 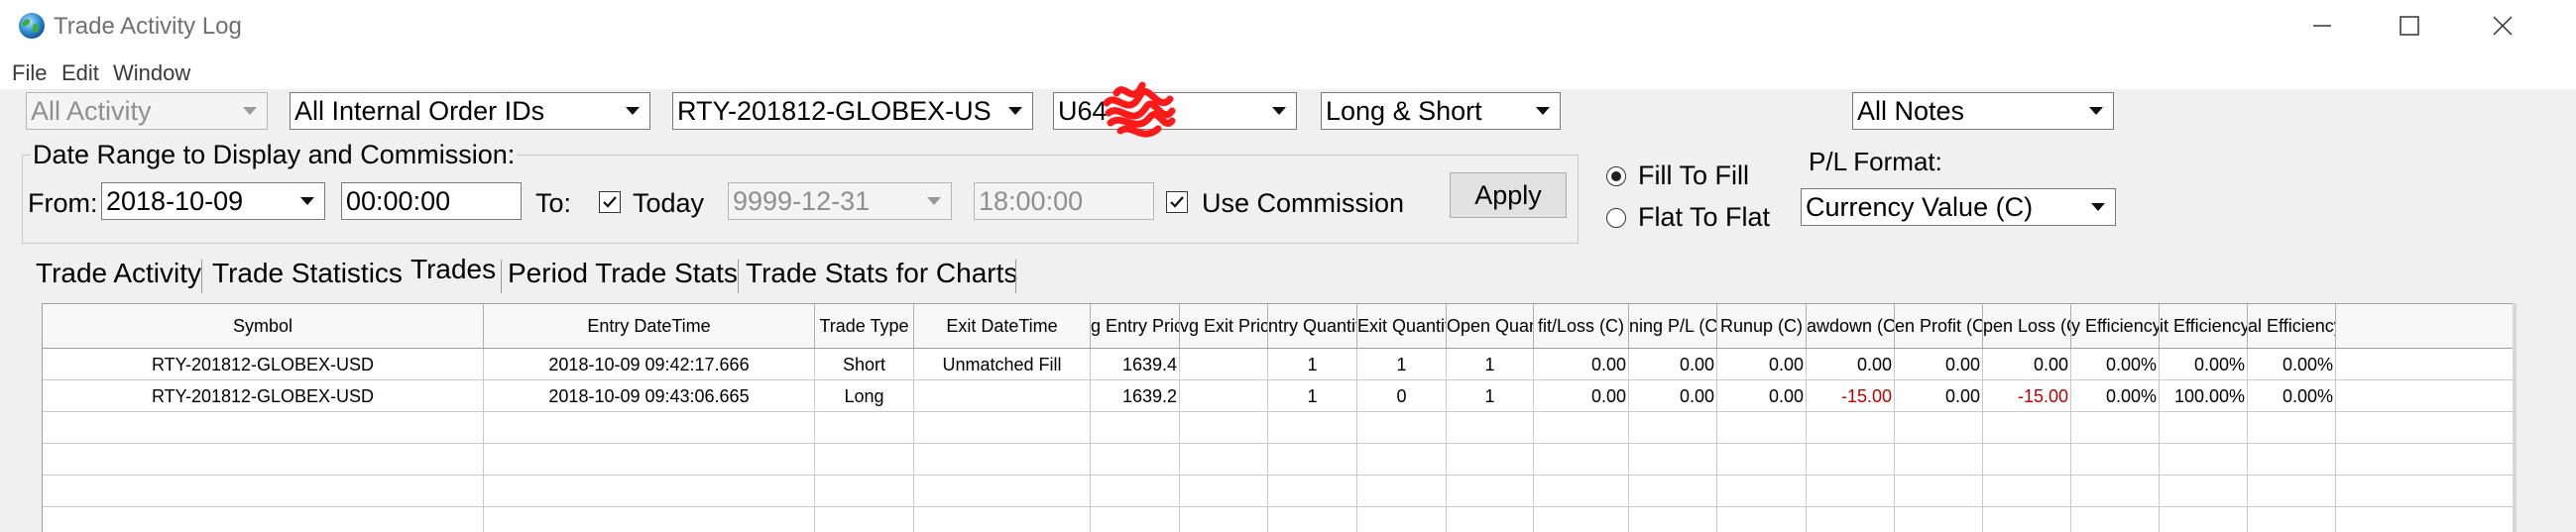 I want to click on maximize-button, so click(x=2409, y=26).